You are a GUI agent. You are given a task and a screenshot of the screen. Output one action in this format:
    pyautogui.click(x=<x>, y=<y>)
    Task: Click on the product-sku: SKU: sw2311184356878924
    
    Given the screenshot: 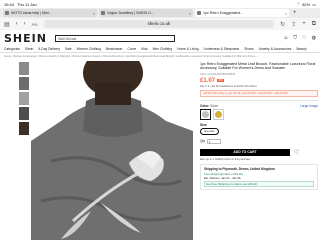 What is the action you would take?
    pyautogui.click(x=218, y=73)
    